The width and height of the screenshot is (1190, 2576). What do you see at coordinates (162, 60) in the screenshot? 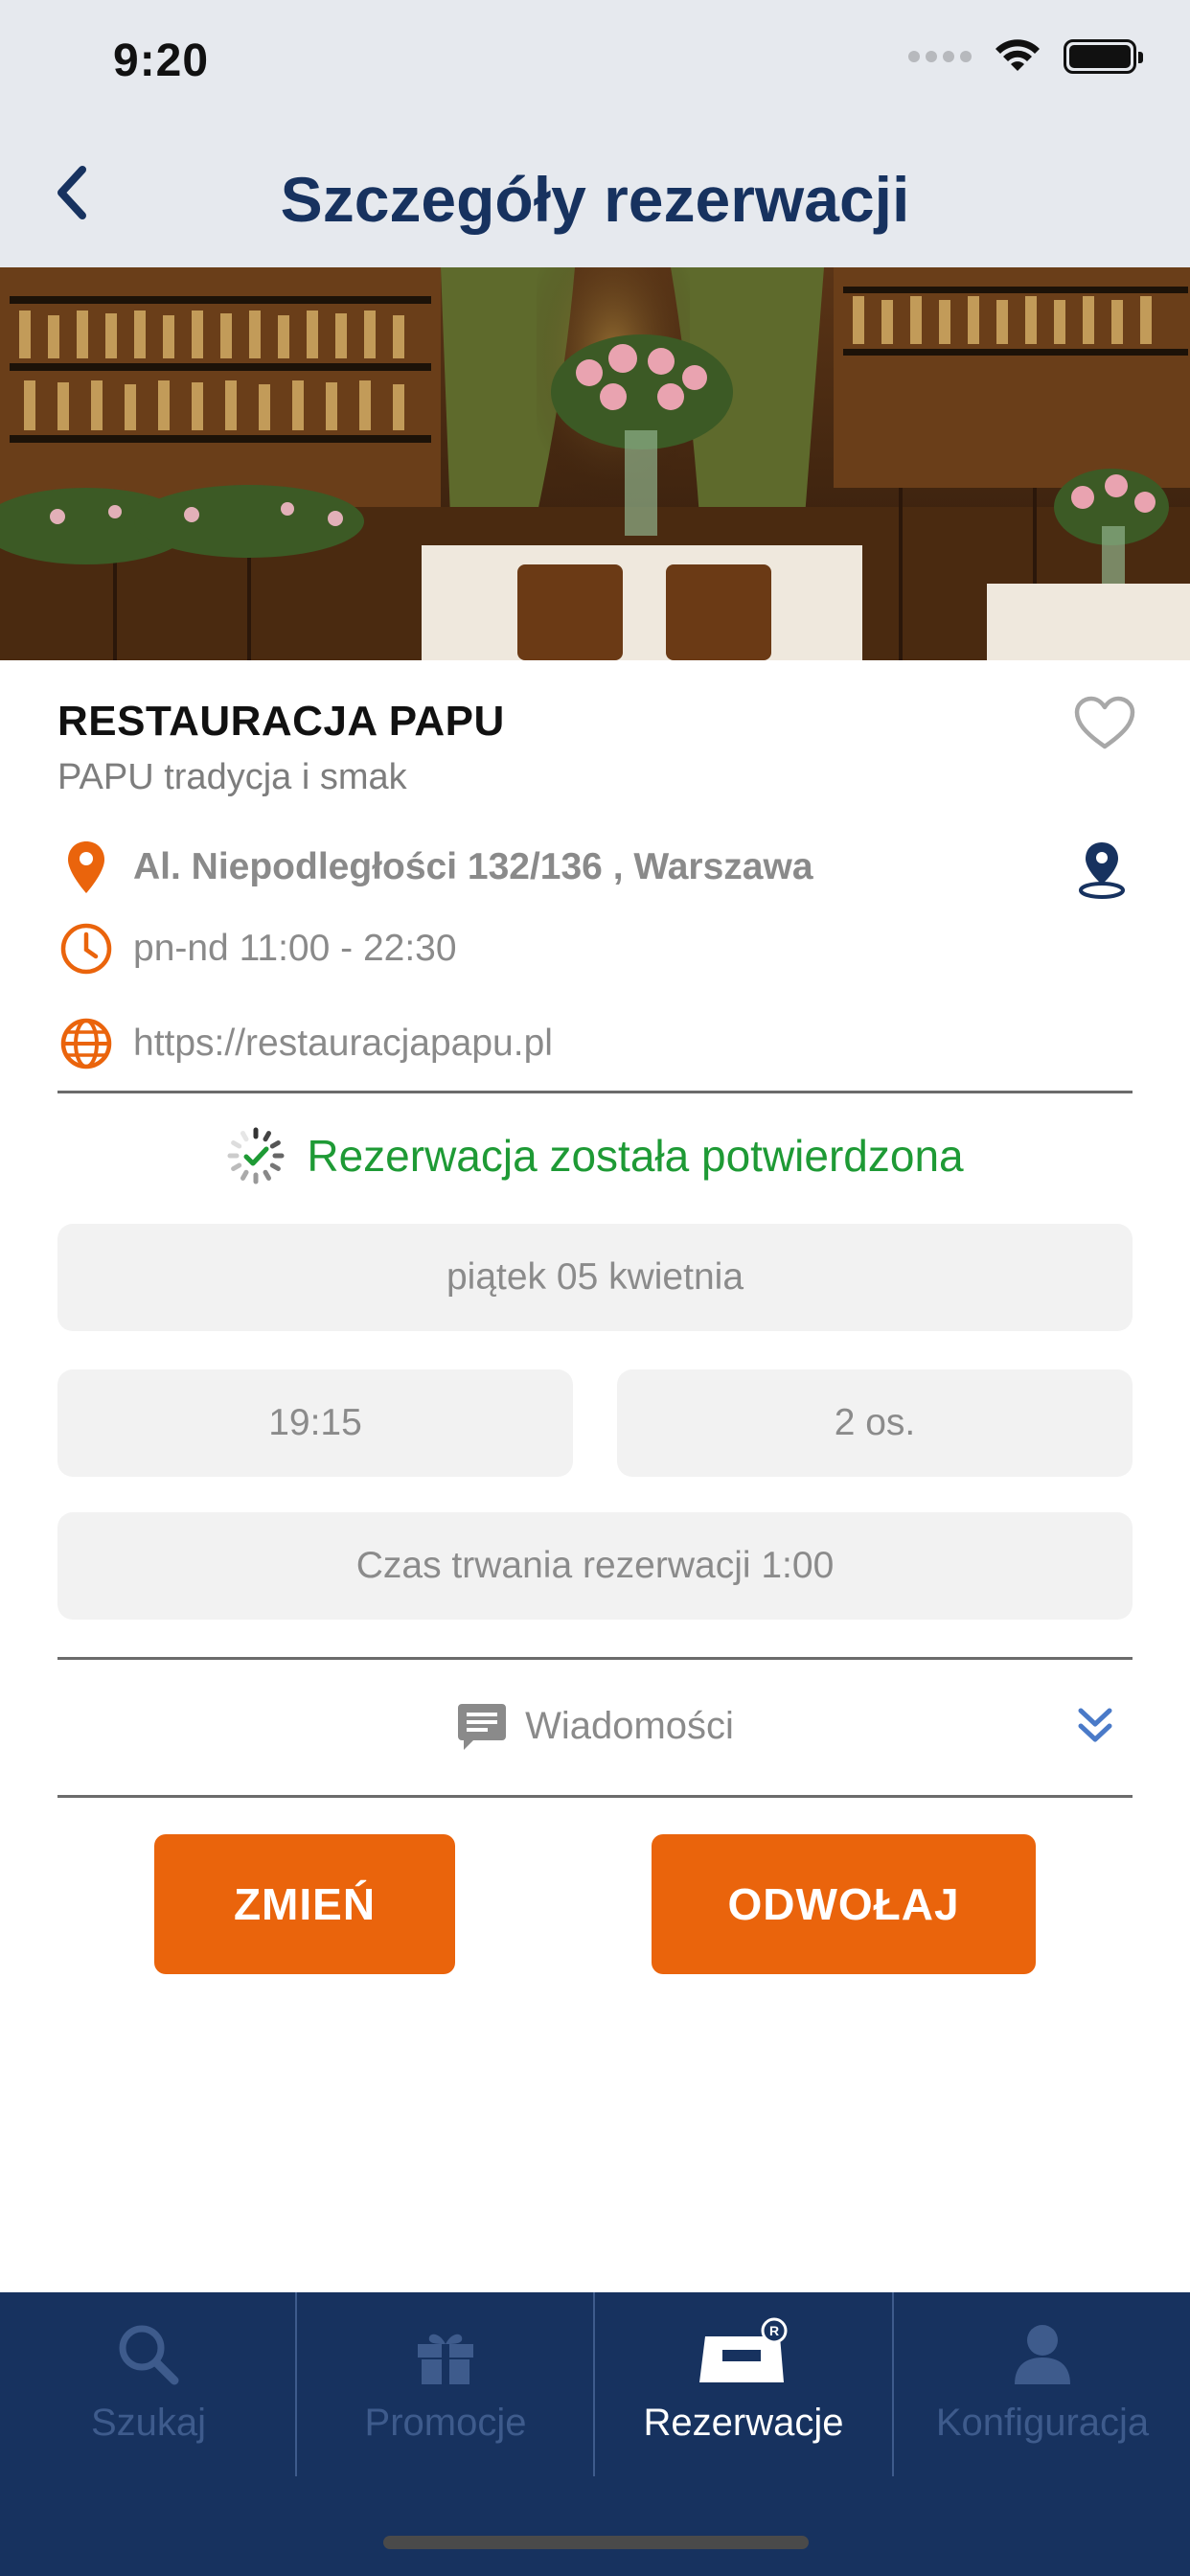
I see `status-time: 9:20` at bounding box center [162, 60].